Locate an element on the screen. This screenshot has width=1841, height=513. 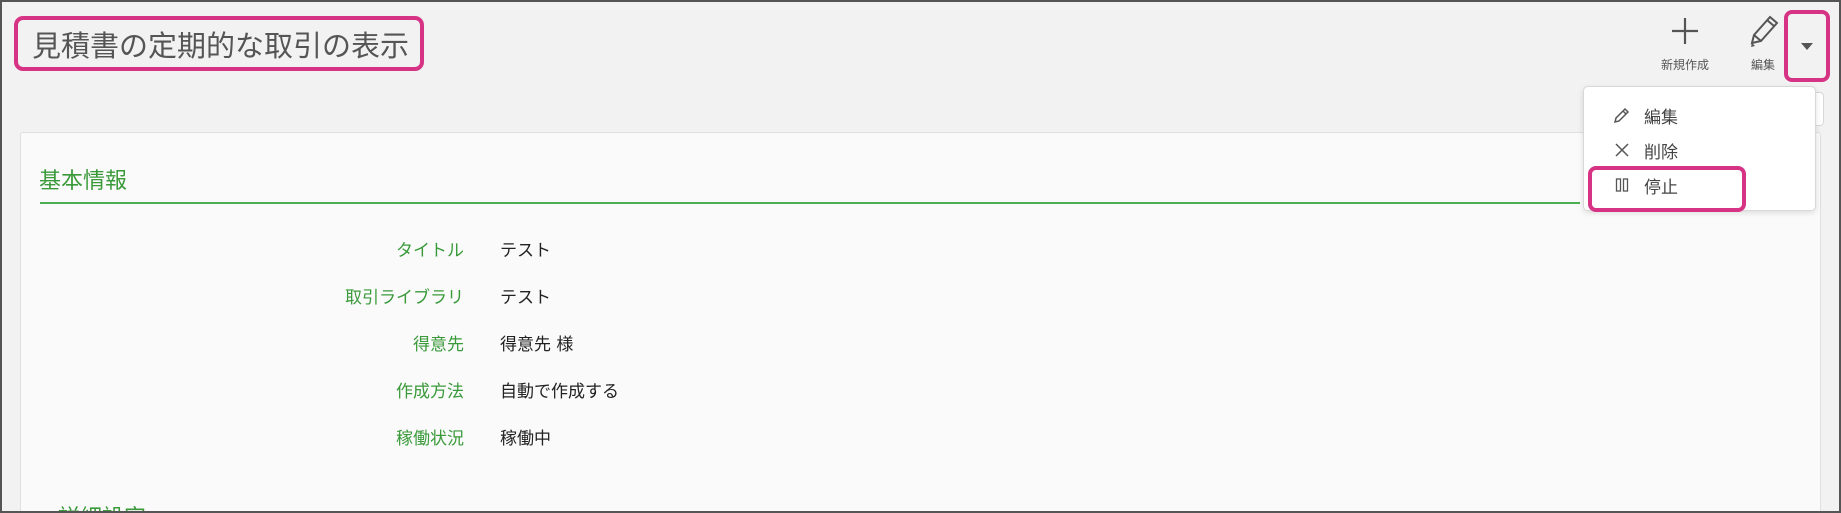
field-label-library: 取引ライブラリ is located at coordinates (404, 298).